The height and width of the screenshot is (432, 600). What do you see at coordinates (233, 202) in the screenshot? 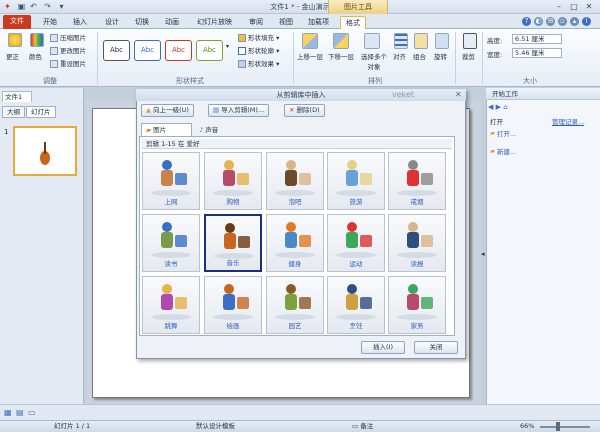
I see `clip-item-label: 购物` at bounding box center [233, 202].